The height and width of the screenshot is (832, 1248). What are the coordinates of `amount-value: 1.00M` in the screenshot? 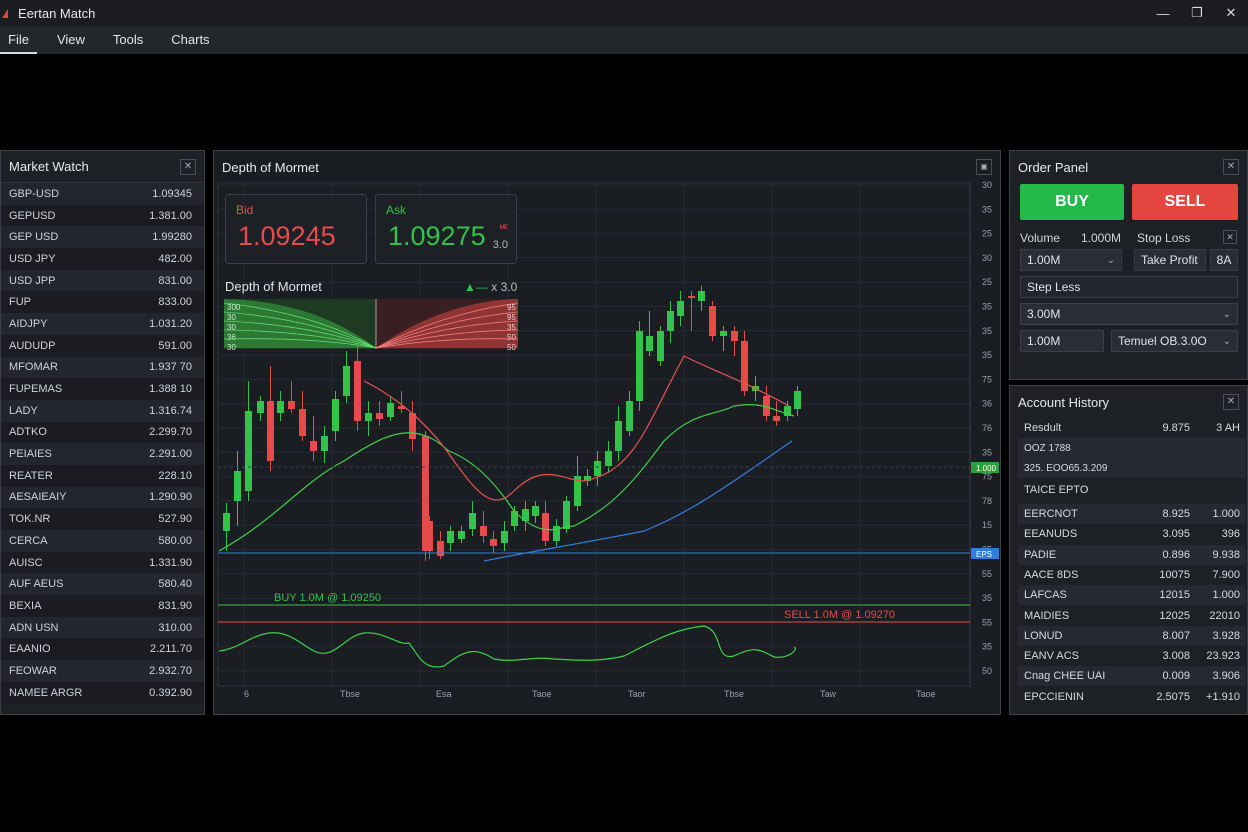 It's located at (1044, 341).